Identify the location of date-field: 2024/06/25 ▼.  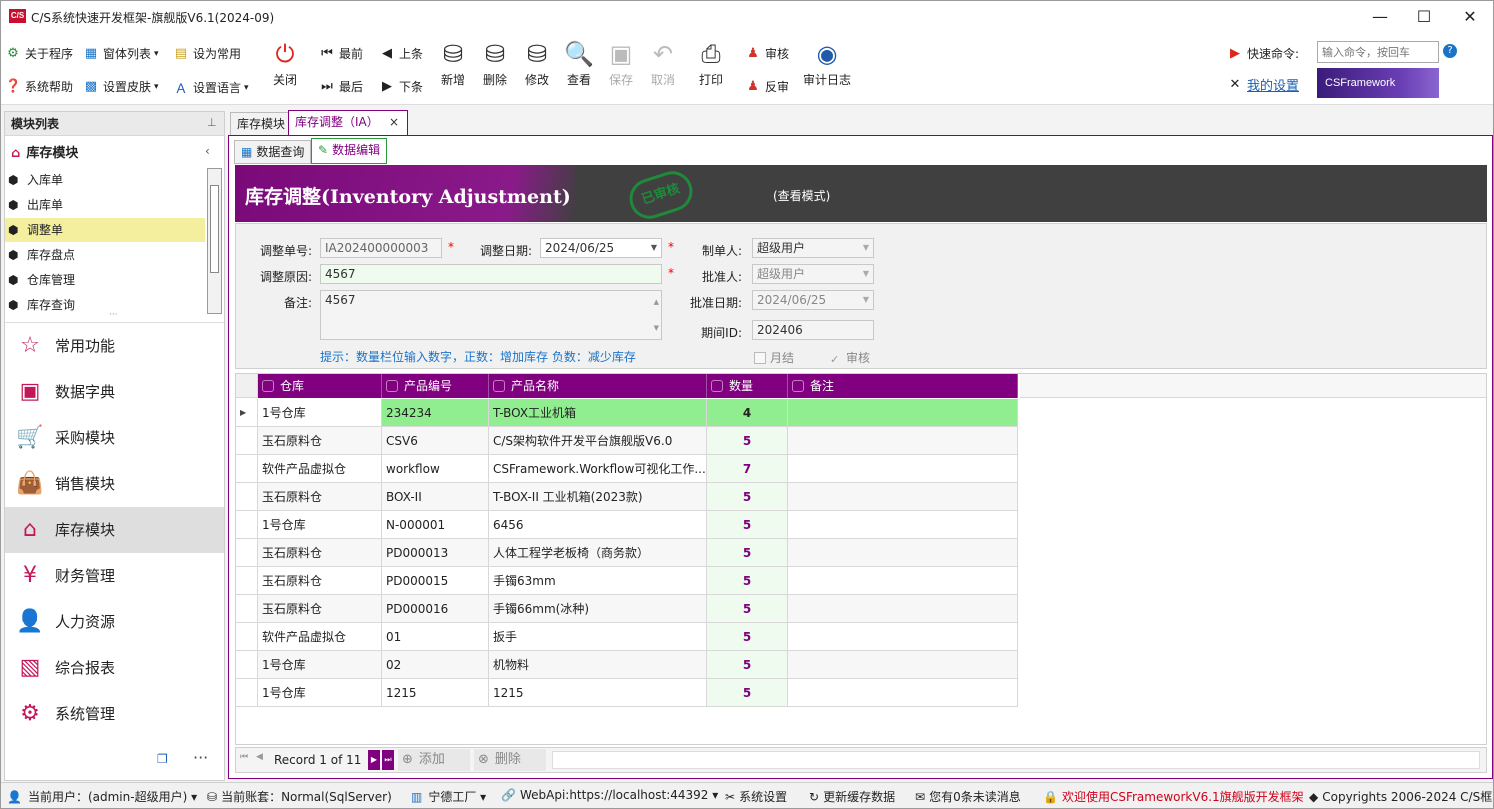
(601, 248).